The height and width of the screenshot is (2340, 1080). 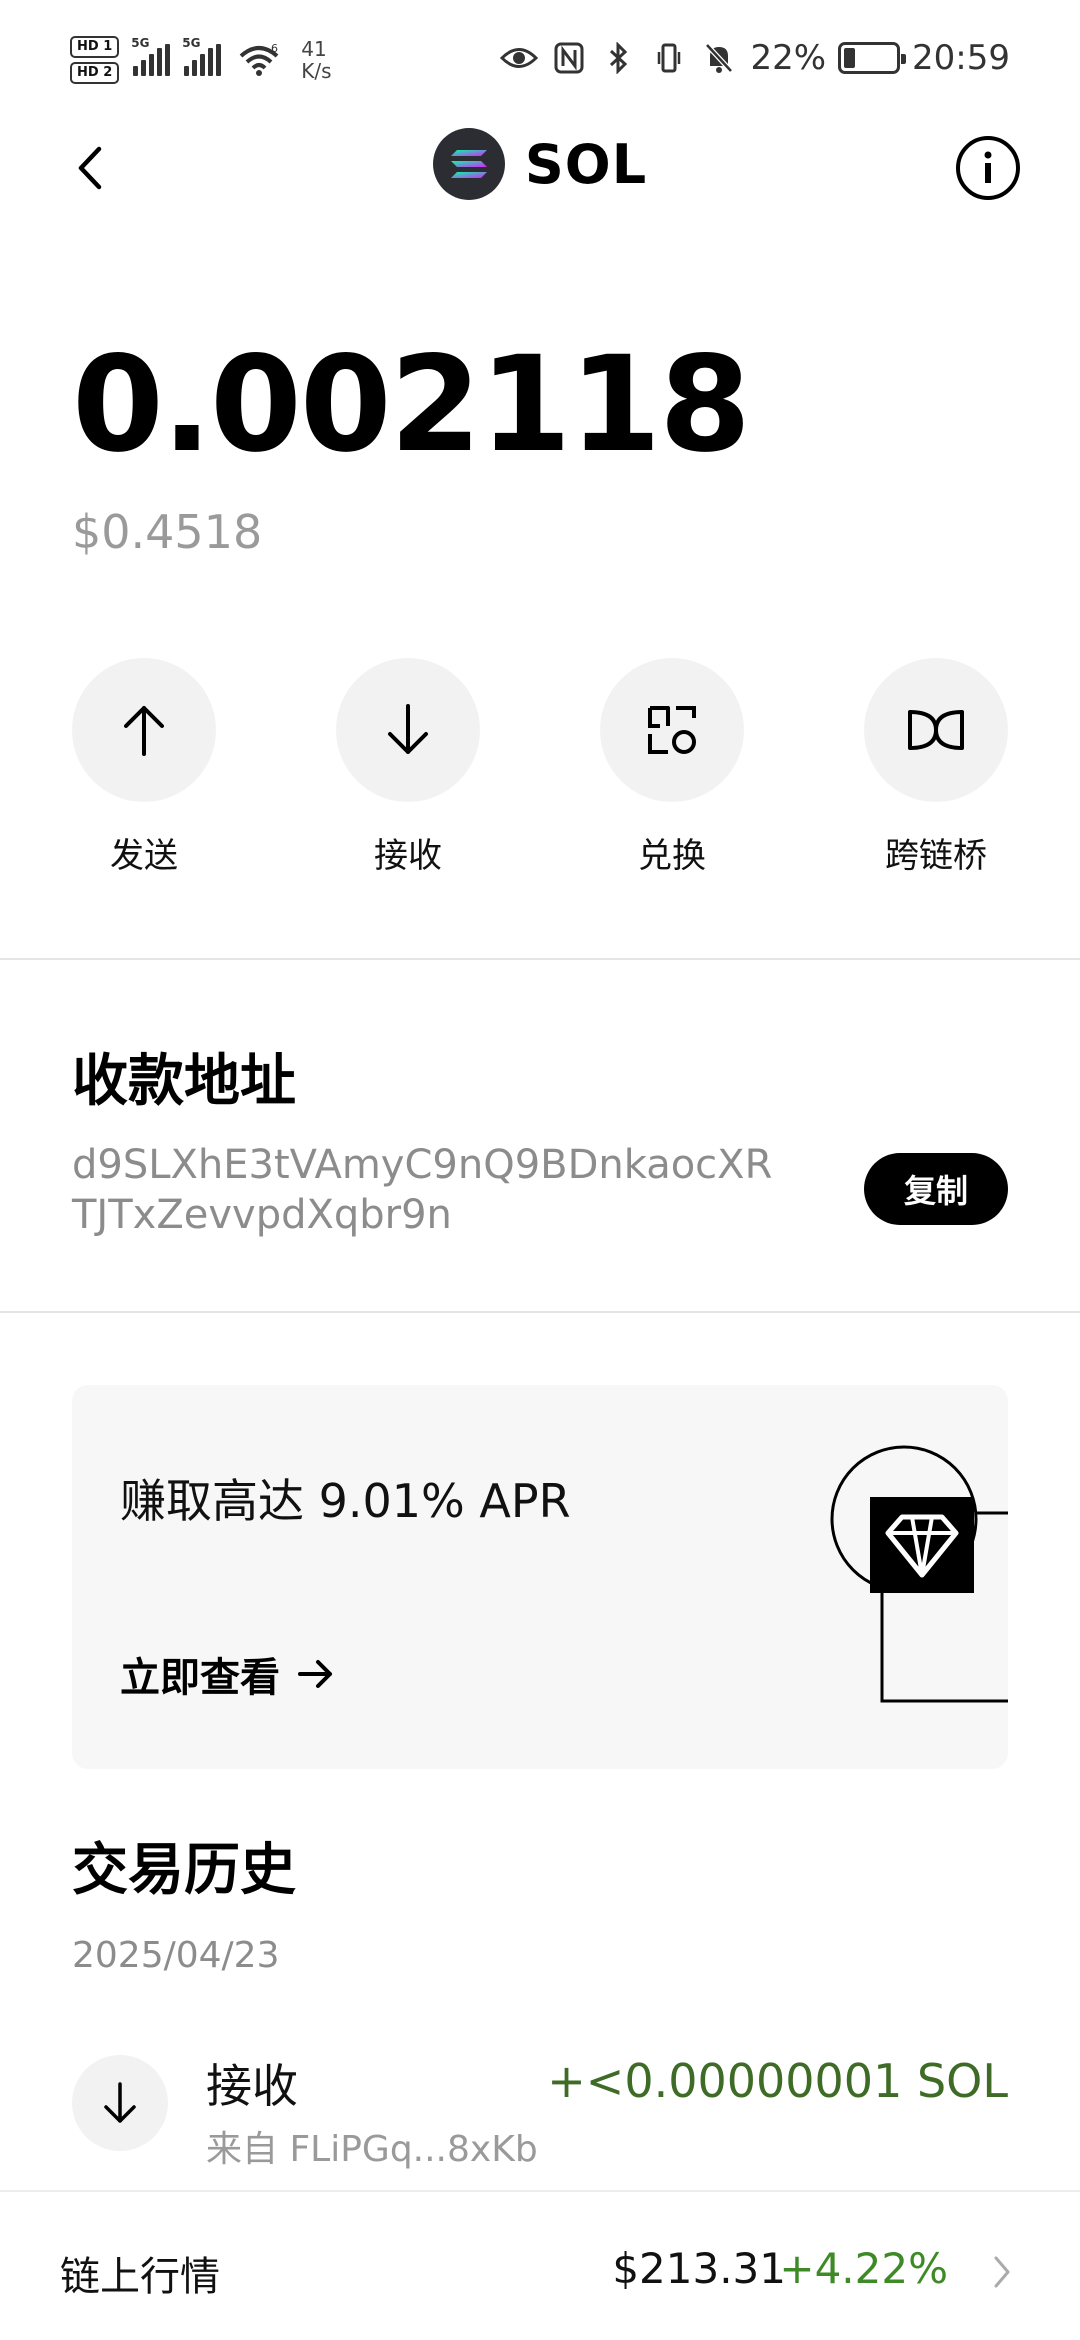 I want to click on info-icon, so click(x=988, y=167).